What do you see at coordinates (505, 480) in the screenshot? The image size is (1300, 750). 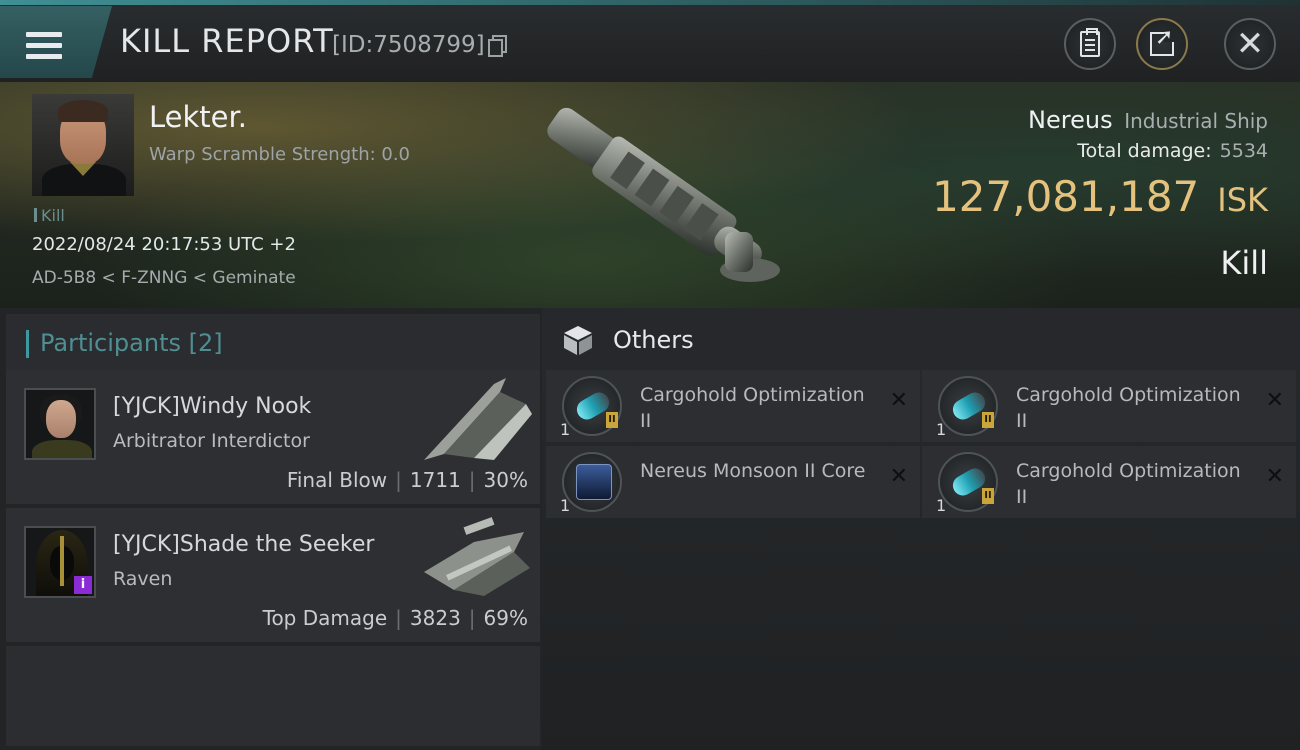 I see `participant-percent: 30%` at bounding box center [505, 480].